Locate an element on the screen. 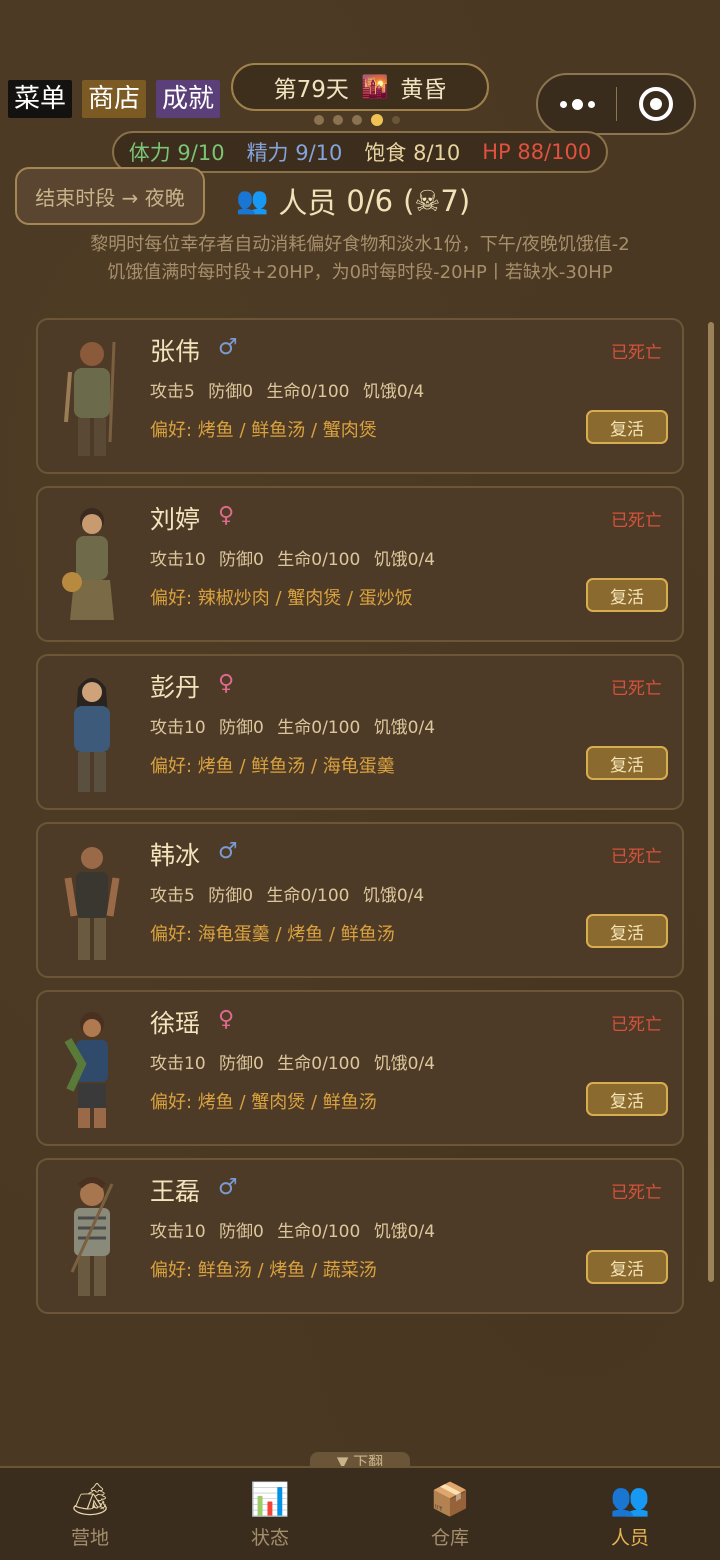 The image size is (720, 1560). survivor-name: 彭丹 is located at coordinates (175, 687).